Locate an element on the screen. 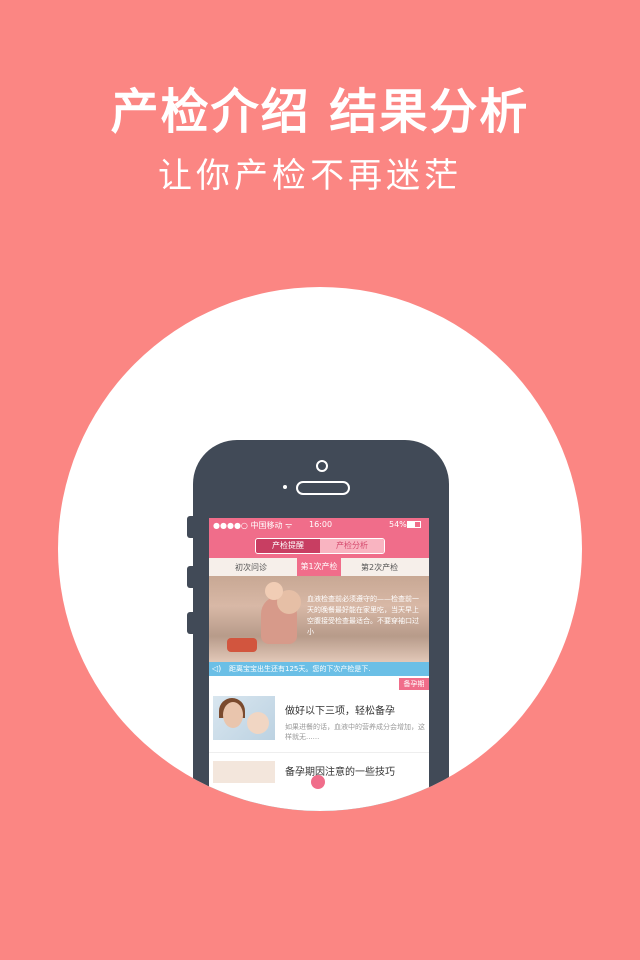  nav-bar: 产检提醒 产检分析 is located at coordinates (319, 545).